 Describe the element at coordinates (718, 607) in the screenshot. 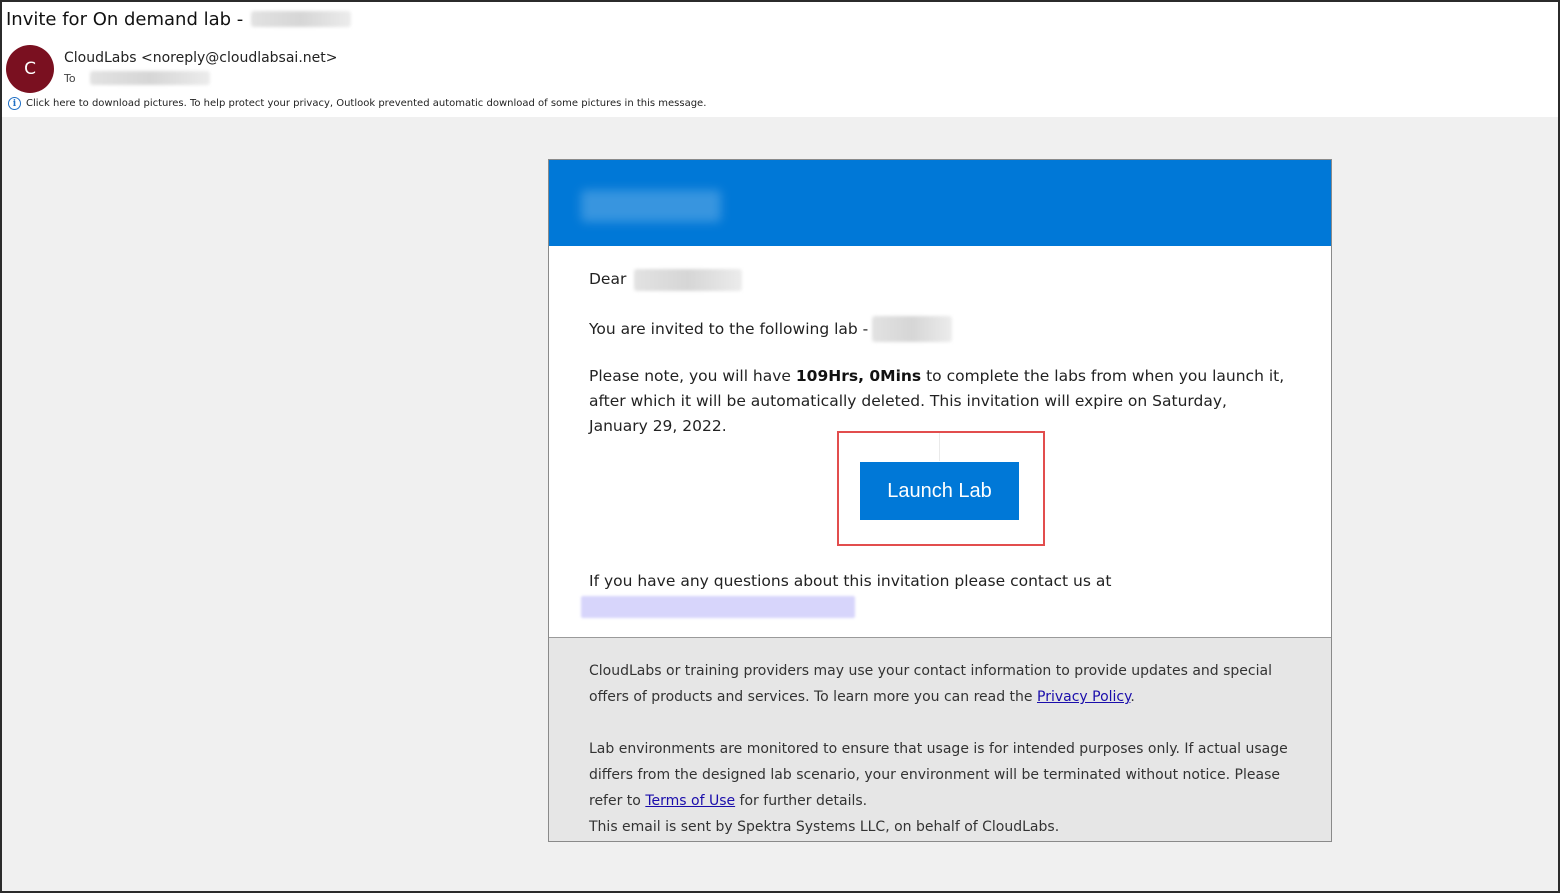

I see `redacted-contact-email` at that location.